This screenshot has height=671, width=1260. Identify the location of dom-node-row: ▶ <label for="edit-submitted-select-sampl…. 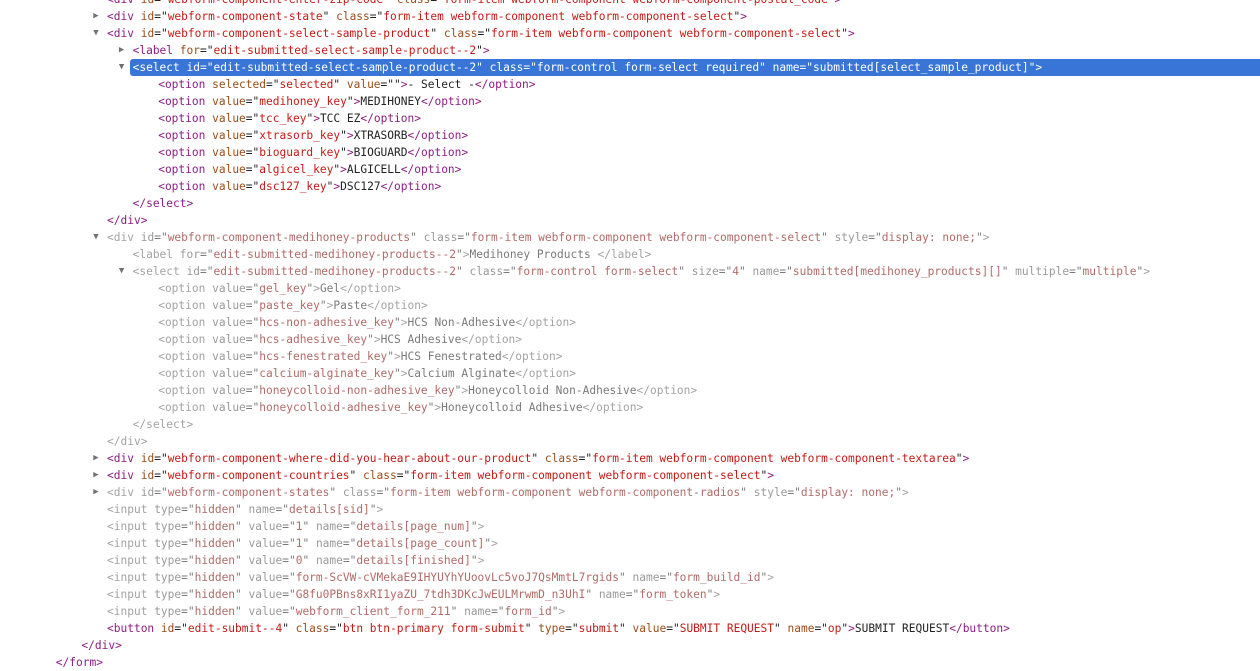
(630, 50).